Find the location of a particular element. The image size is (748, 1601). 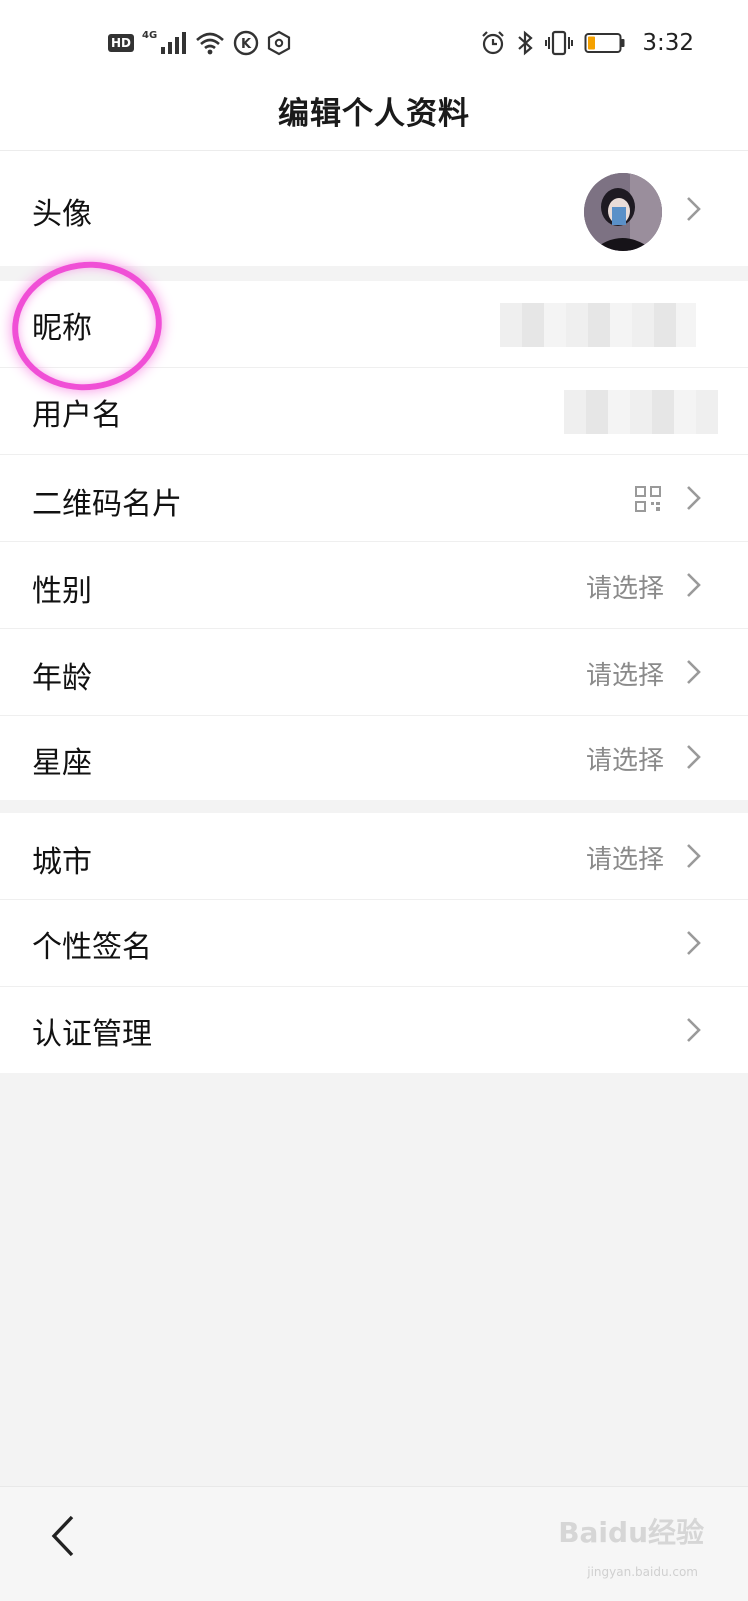

row-label: 认证管理 is located at coordinates (92, 1034).